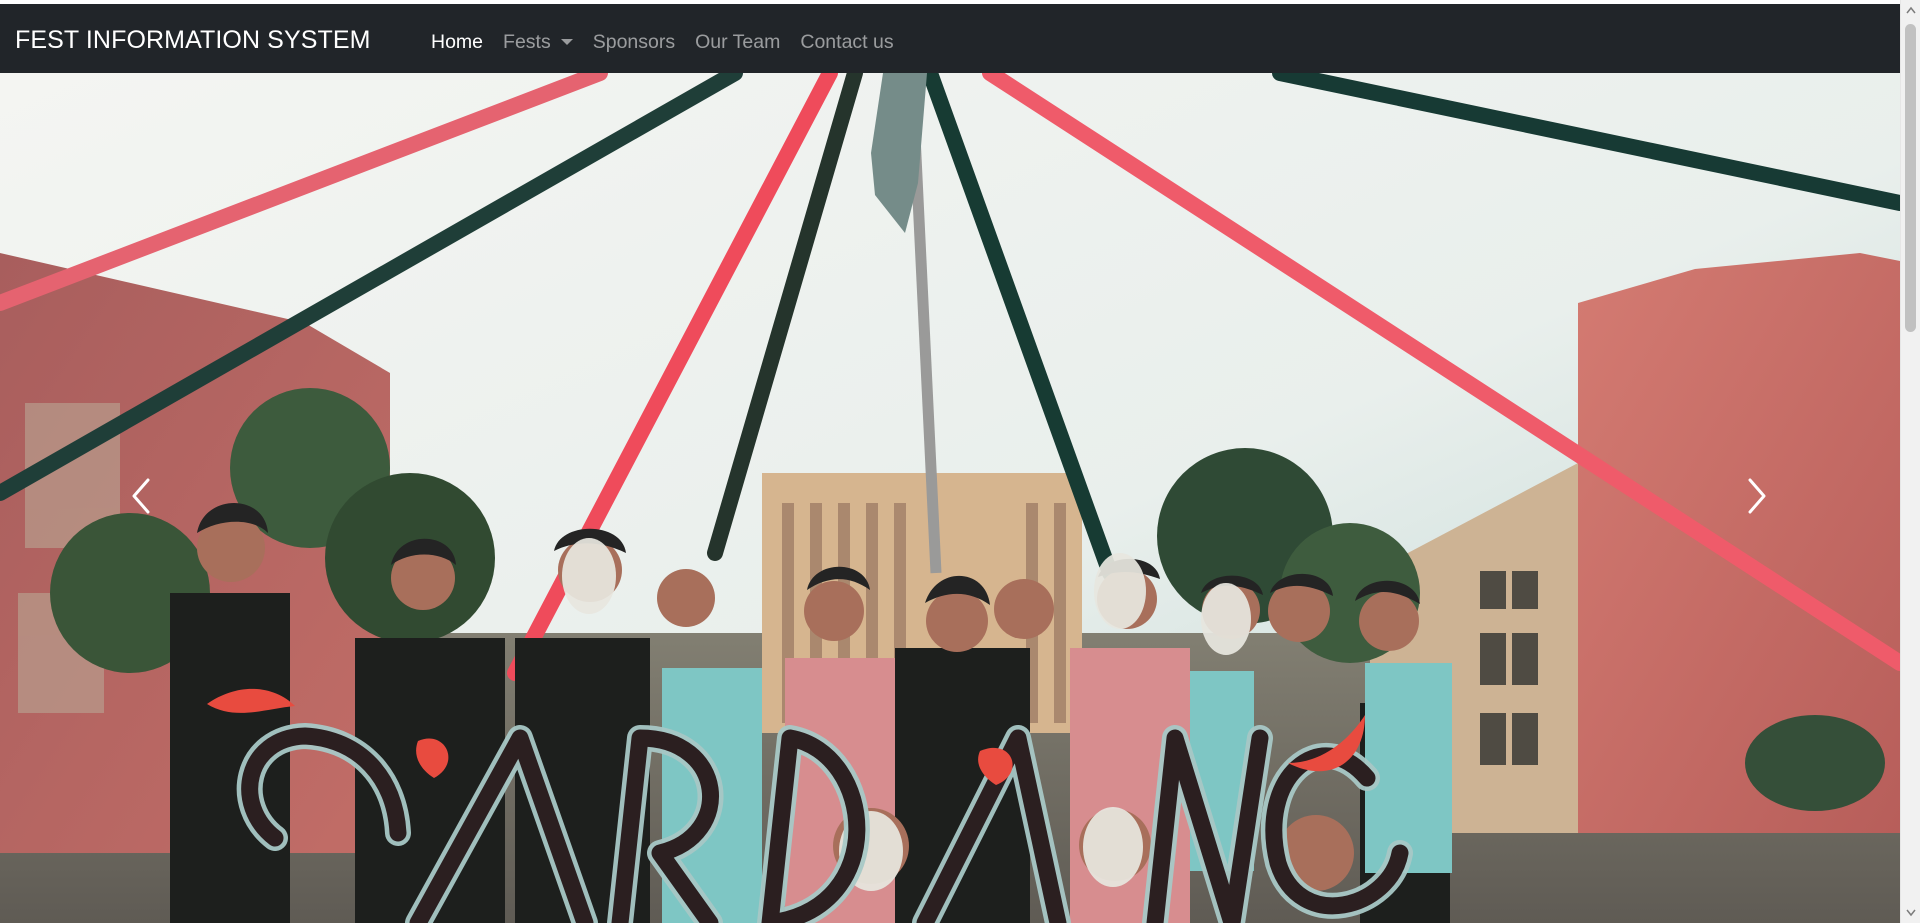  I want to click on nav-item-fests: Fests, so click(538, 42).